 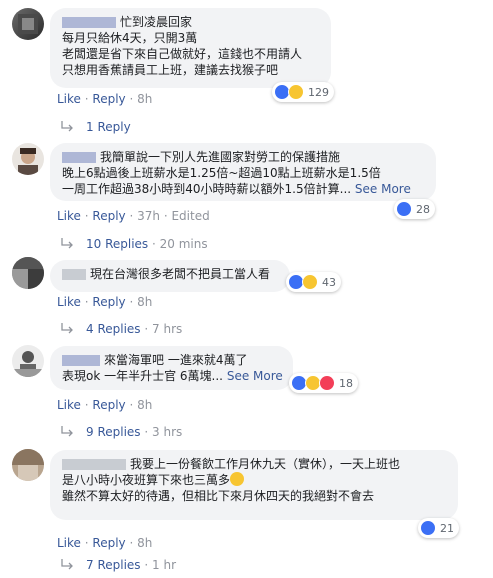 What do you see at coordinates (108, 127) in the screenshot?
I see `replies-count: 1 Reply` at bounding box center [108, 127].